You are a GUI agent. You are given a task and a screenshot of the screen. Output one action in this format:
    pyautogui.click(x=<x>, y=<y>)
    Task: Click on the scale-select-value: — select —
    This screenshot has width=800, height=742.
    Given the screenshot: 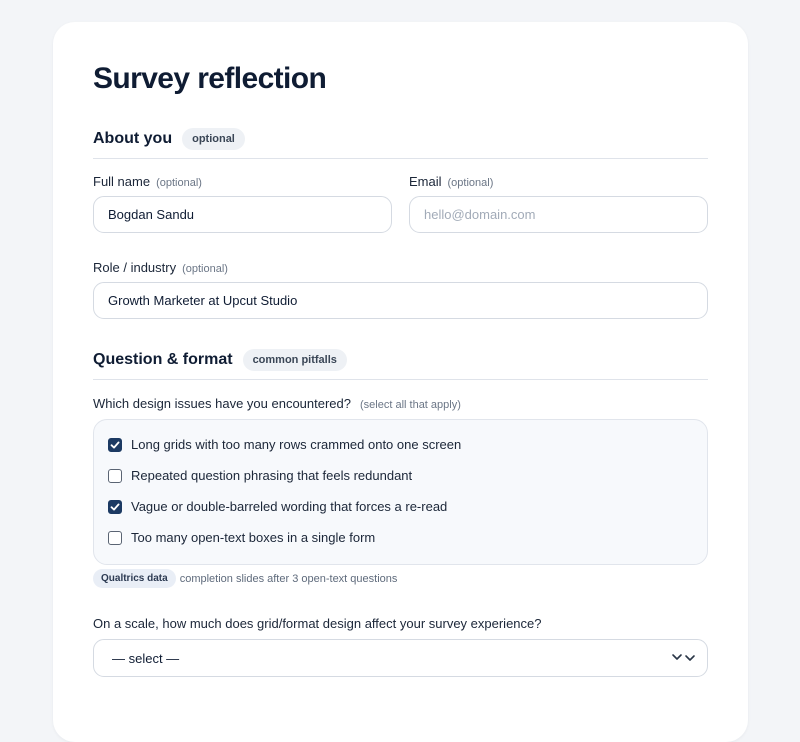 What is the action you would take?
    pyautogui.click(x=146, y=658)
    